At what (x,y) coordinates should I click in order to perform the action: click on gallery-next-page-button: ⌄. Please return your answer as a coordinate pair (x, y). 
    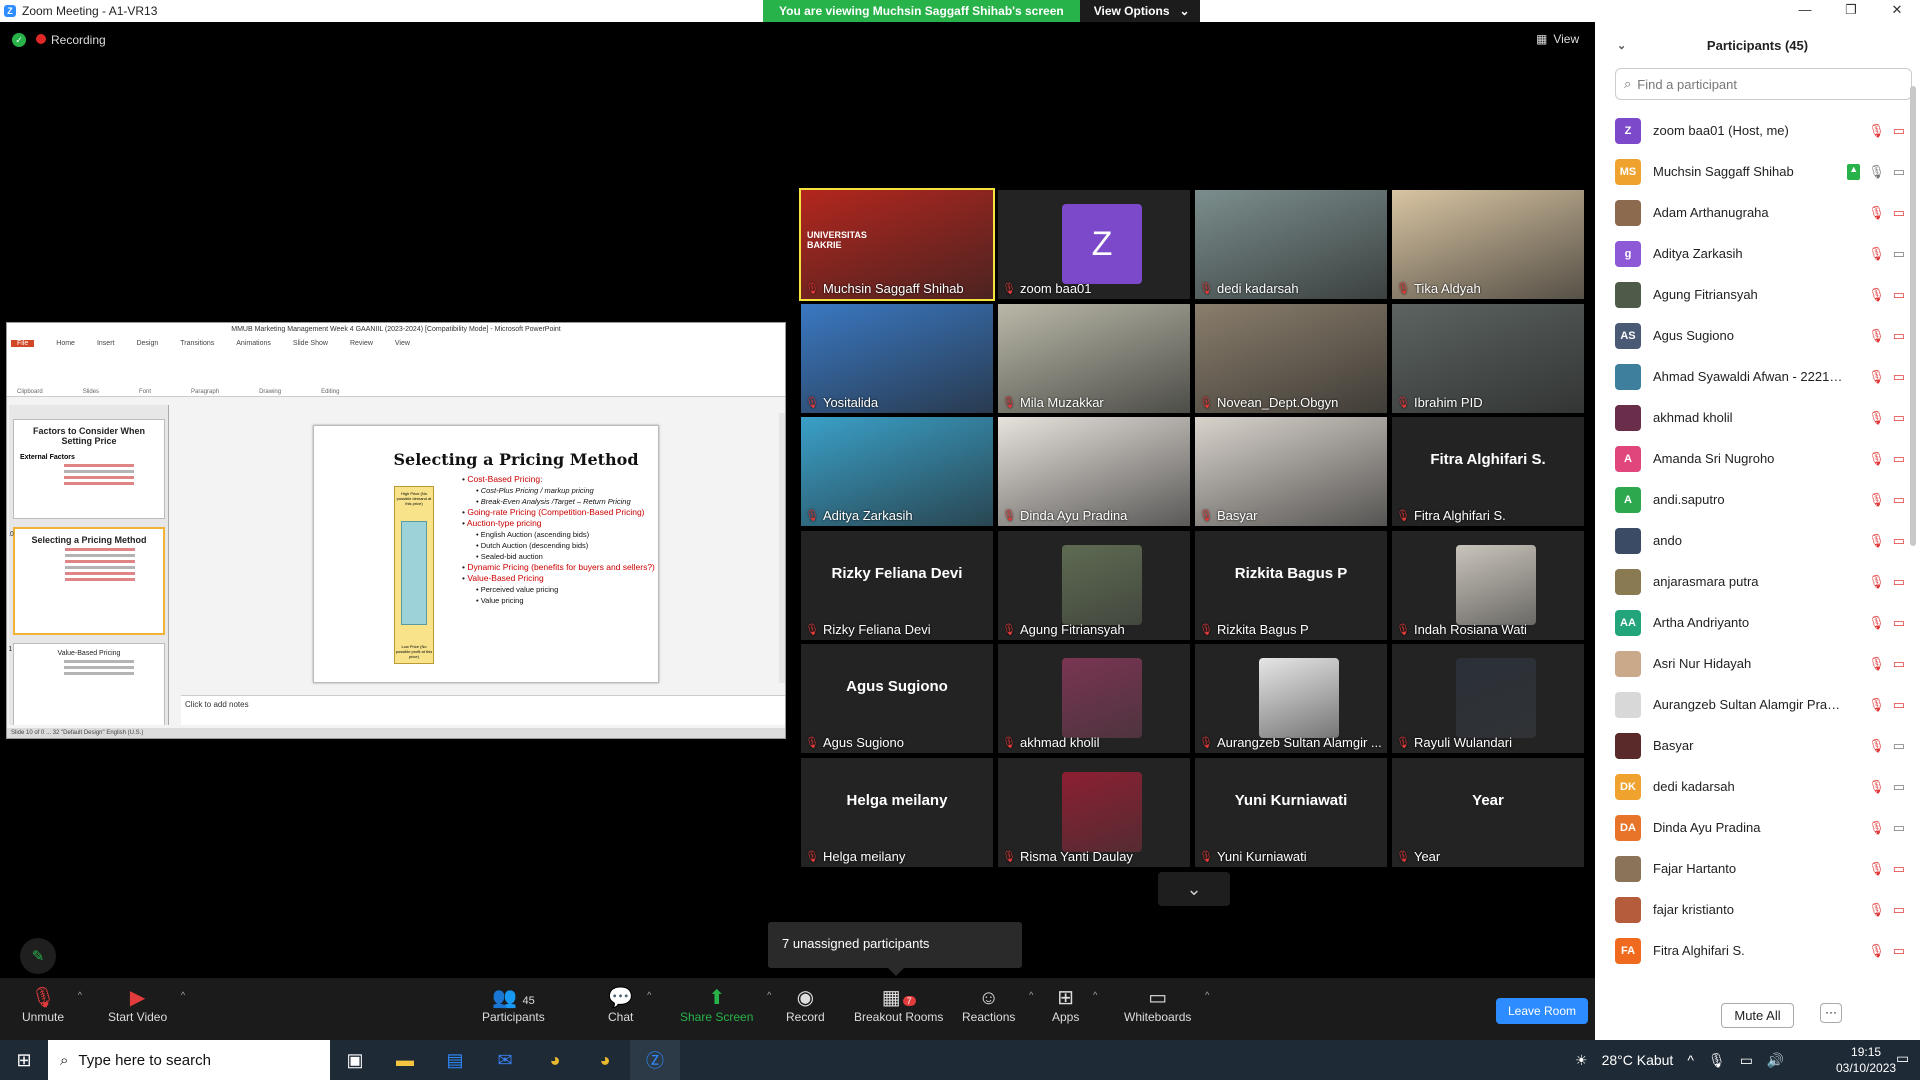
    Looking at the image, I should click on (1194, 889).